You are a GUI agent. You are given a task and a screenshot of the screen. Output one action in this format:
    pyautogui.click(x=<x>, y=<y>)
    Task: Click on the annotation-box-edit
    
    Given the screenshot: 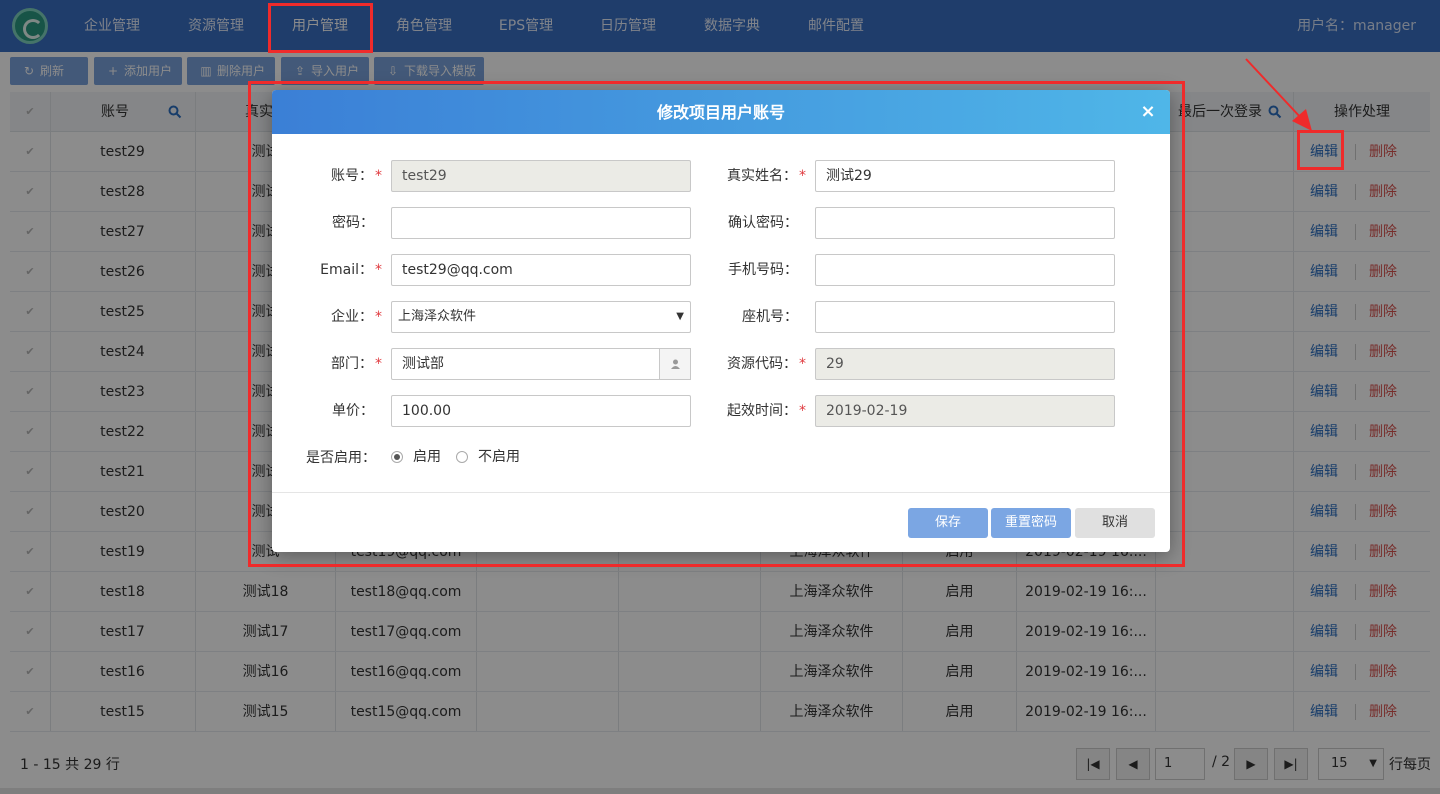 What is the action you would take?
    pyautogui.click(x=1320, y=150)
    